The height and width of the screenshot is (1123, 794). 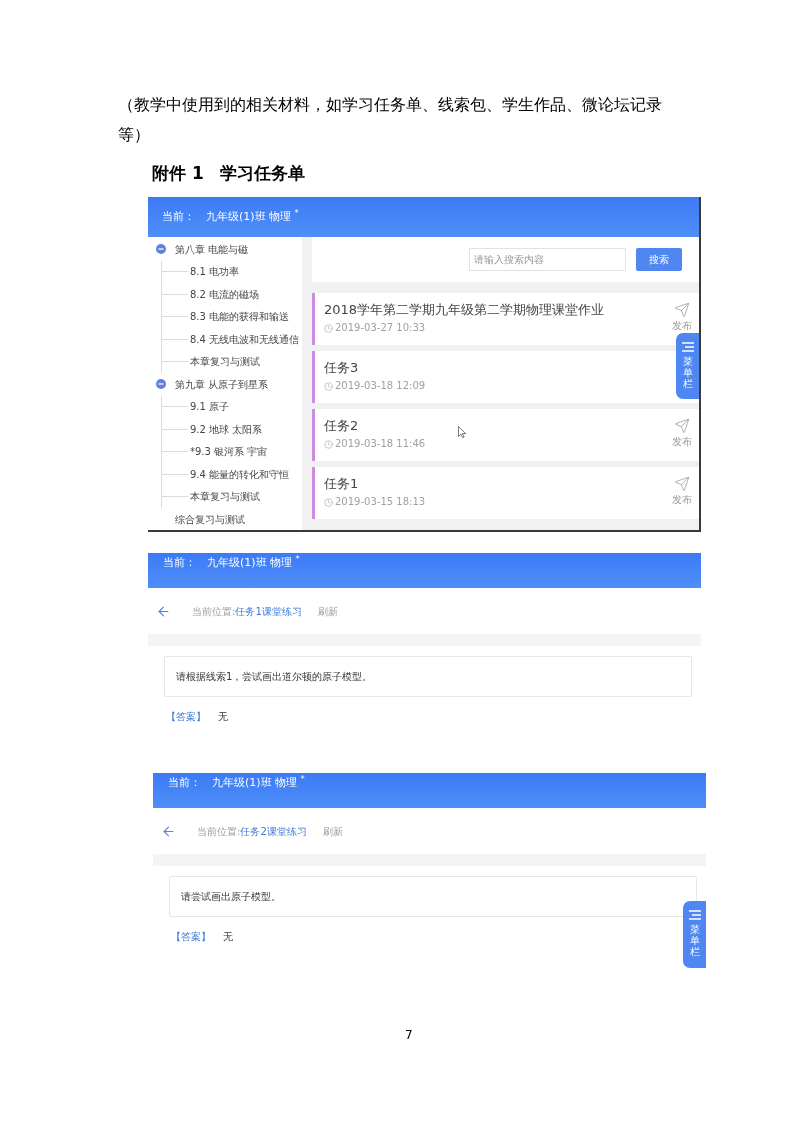 I want to click on search-button: 搜索, so click(x=659, y=259).